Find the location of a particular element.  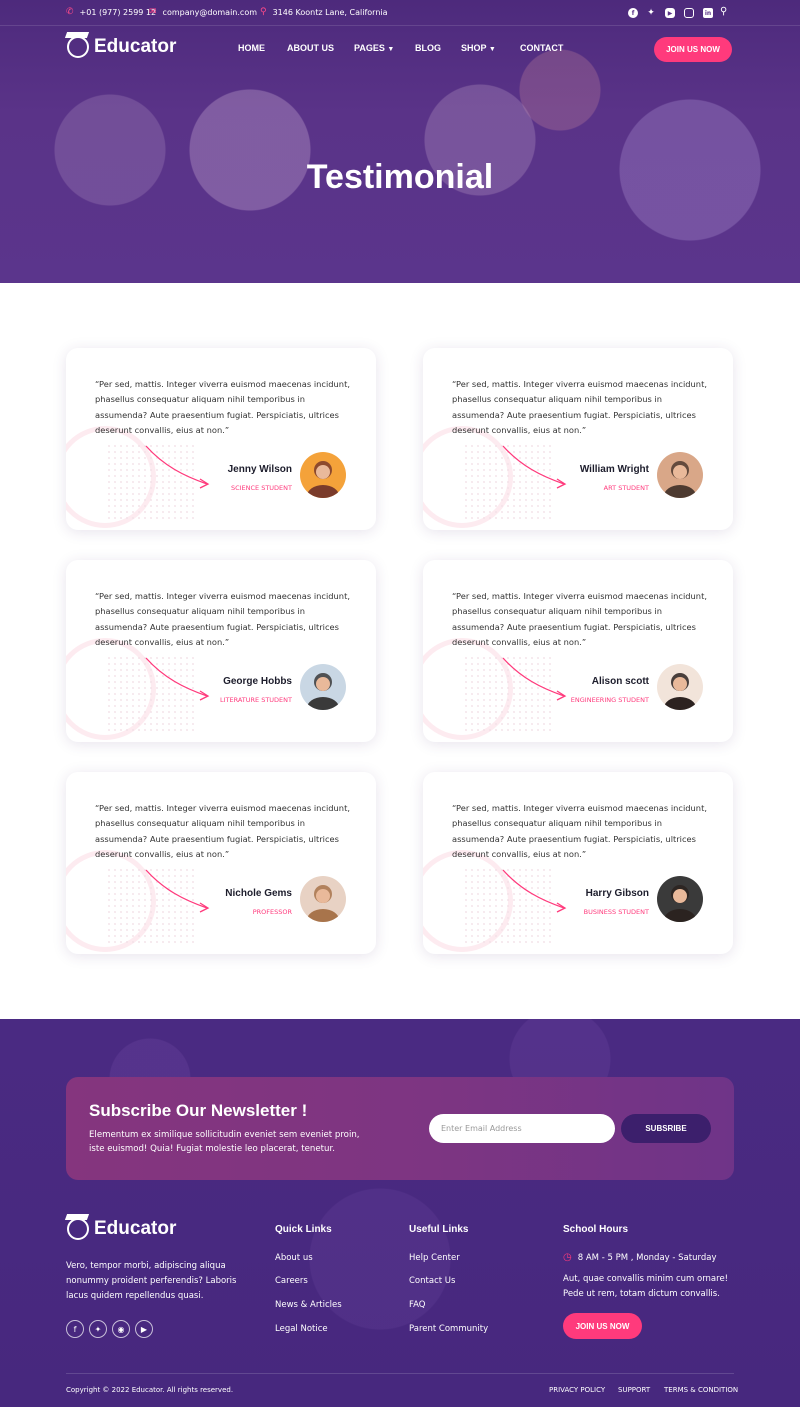

subscribe-button: SUBSRIBE is located at coordinates (666, 1128).